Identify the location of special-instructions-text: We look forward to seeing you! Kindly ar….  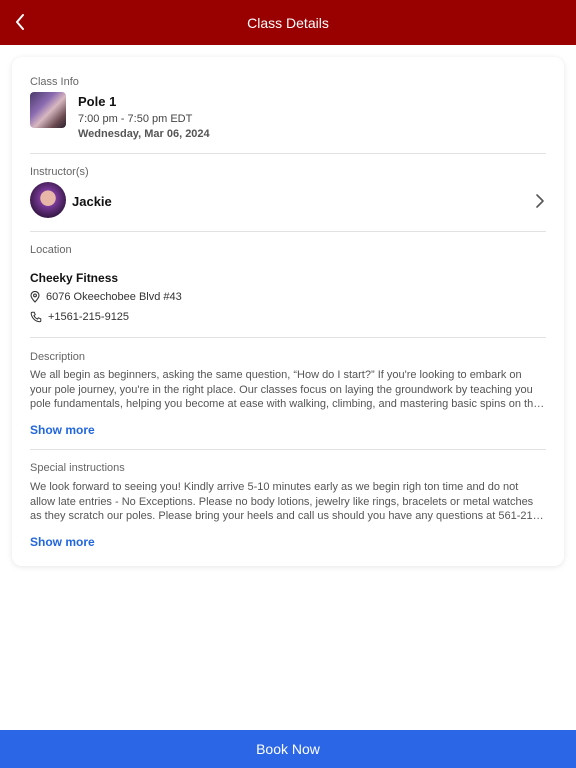
(286, 501).